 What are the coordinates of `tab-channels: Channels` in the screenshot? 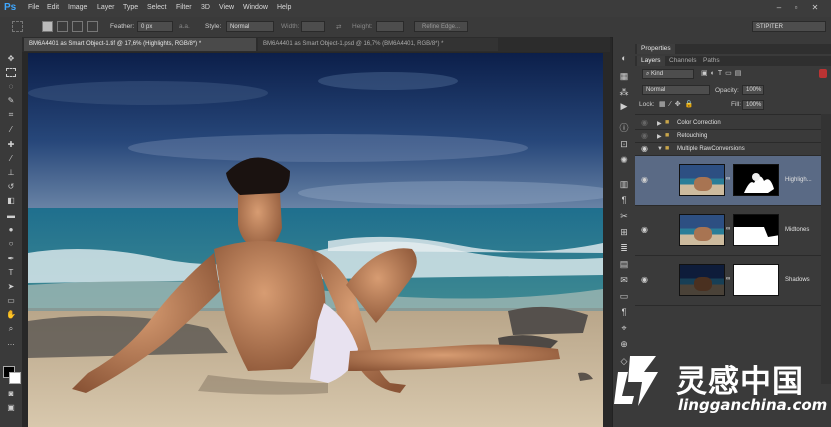 It's located at (682, 61).